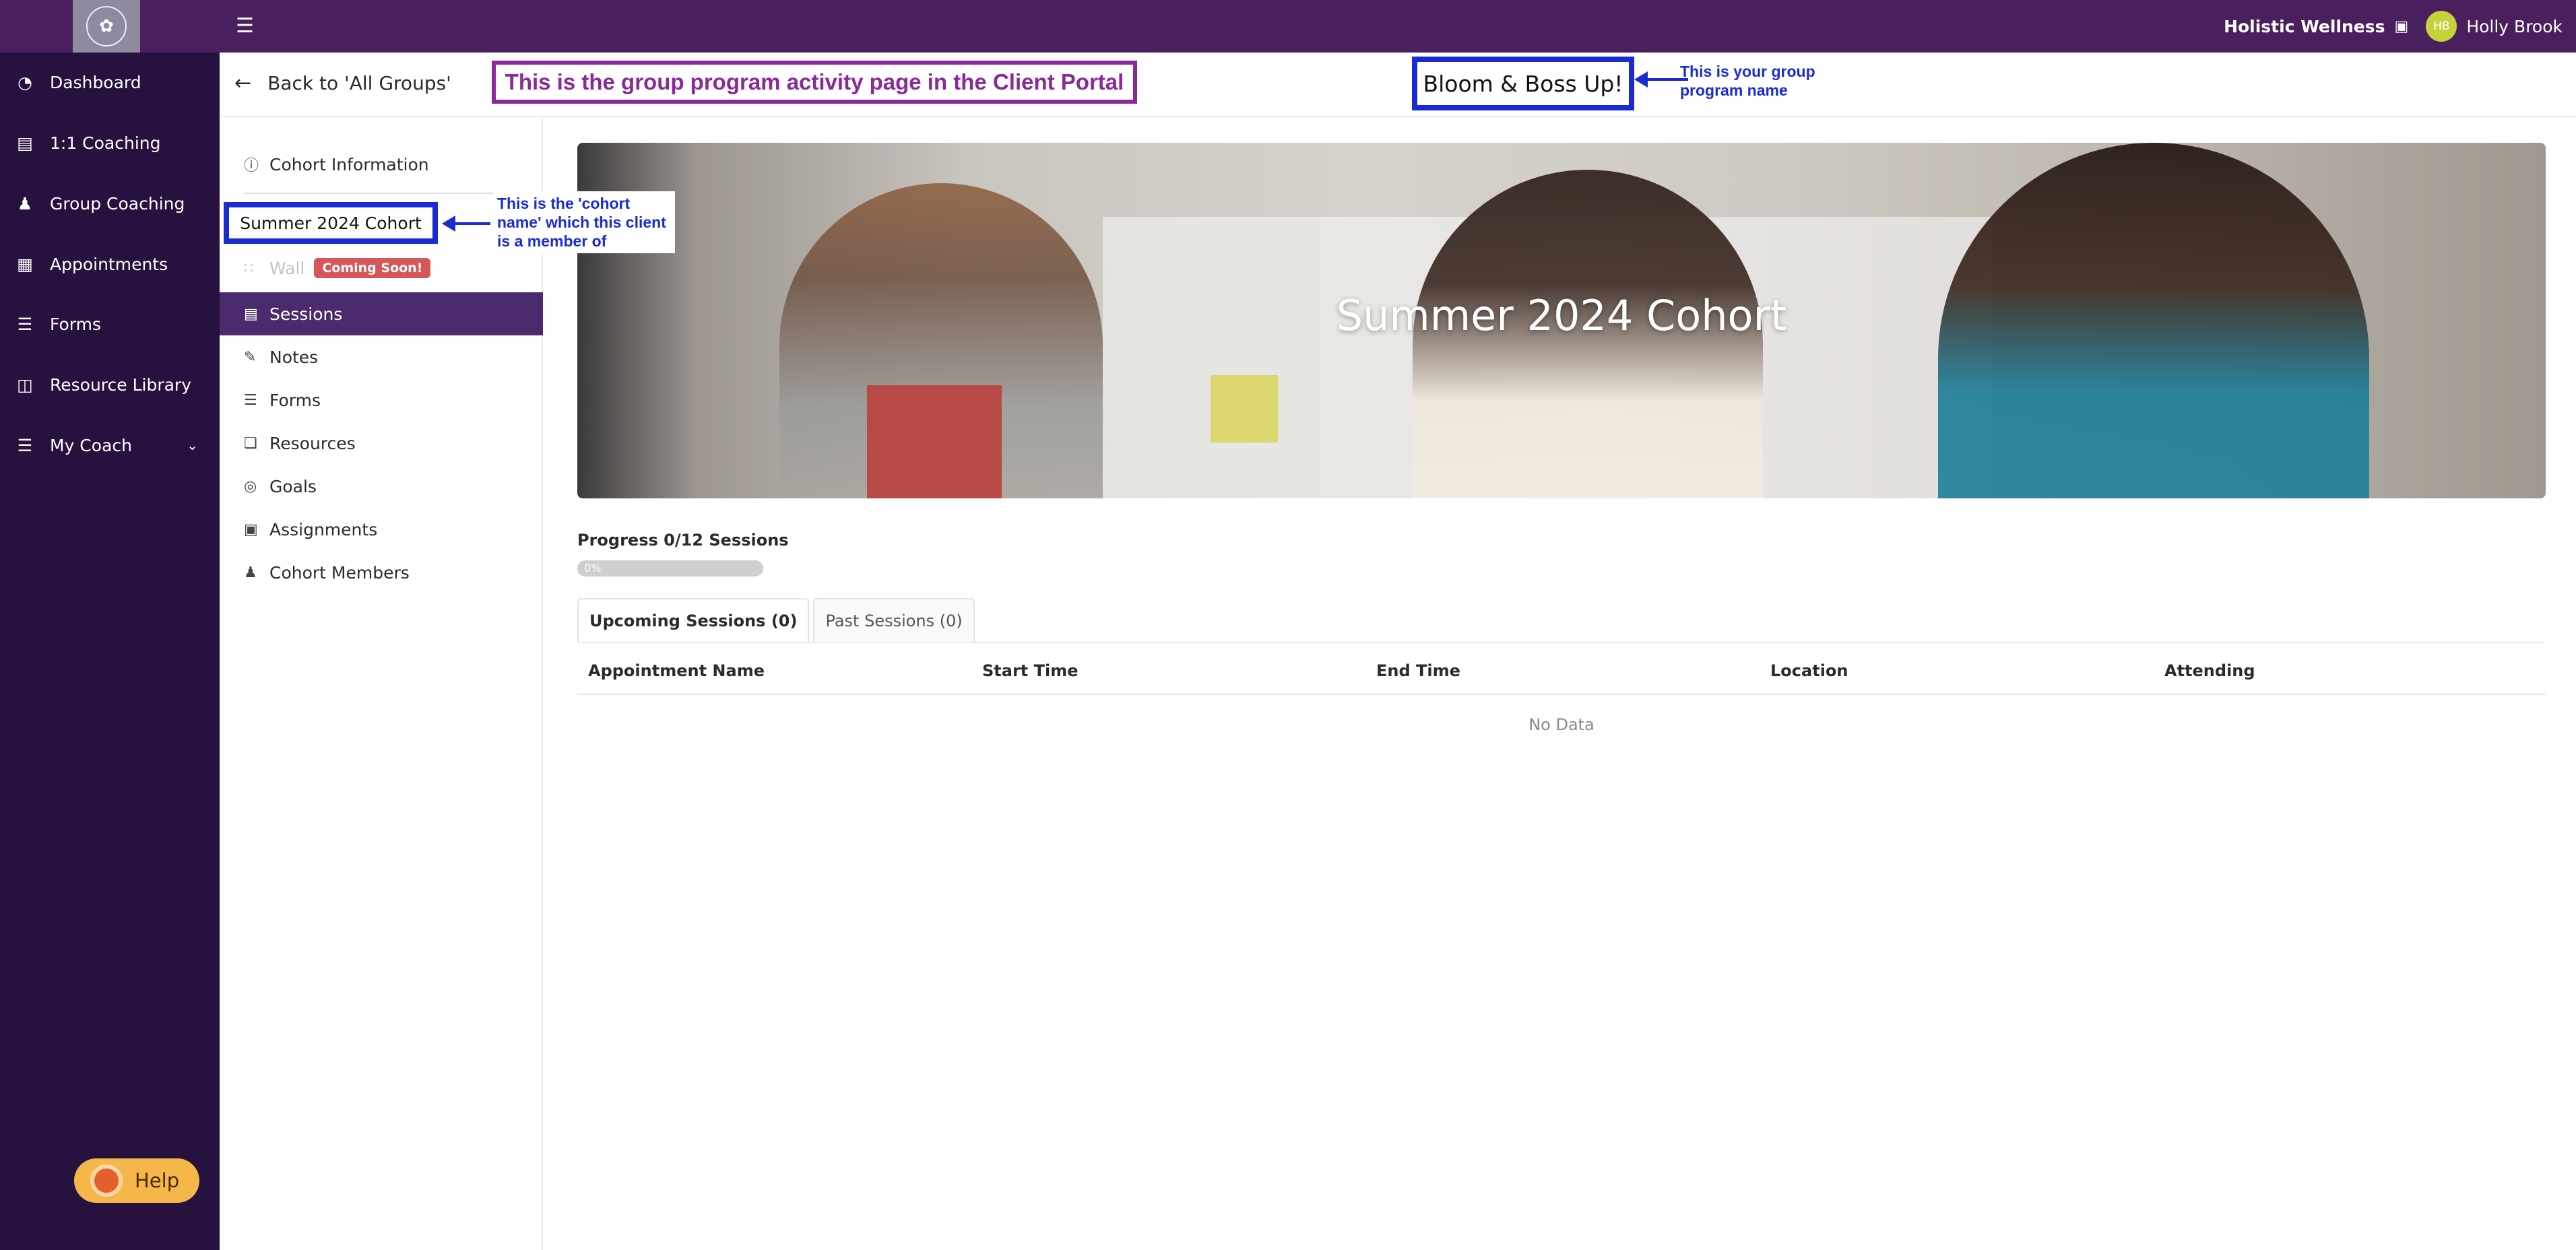 Image resolution: width=2576 pixels, height=1250 pixels. Describe the element at coordinates (381, 529) in the screenshot. I see `sub-item-assignments: ▣ Assignments` at that location.